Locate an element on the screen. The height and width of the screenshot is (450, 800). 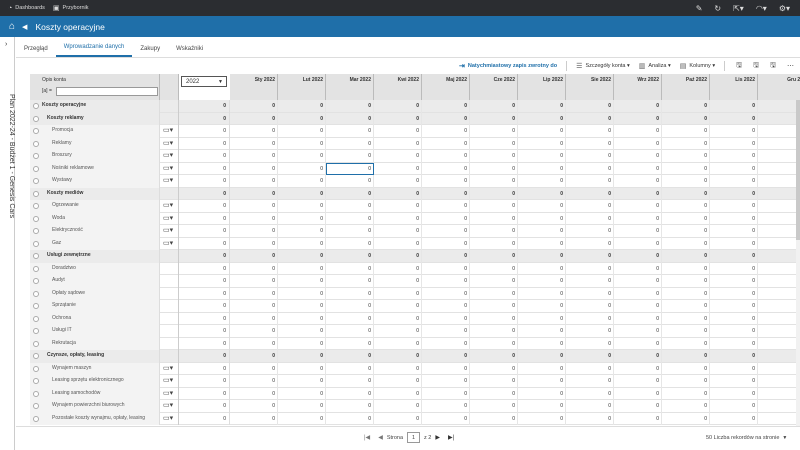
przybornik-link: ▣ Przybornik is located at coordinates (71, 8).